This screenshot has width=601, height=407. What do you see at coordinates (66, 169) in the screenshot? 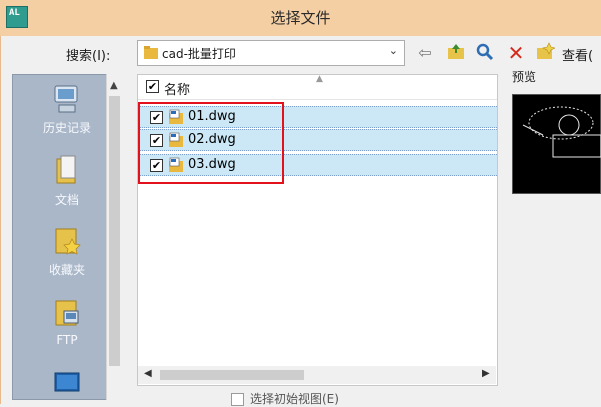
I see `documents-icon` at bounding box center [66, 169].